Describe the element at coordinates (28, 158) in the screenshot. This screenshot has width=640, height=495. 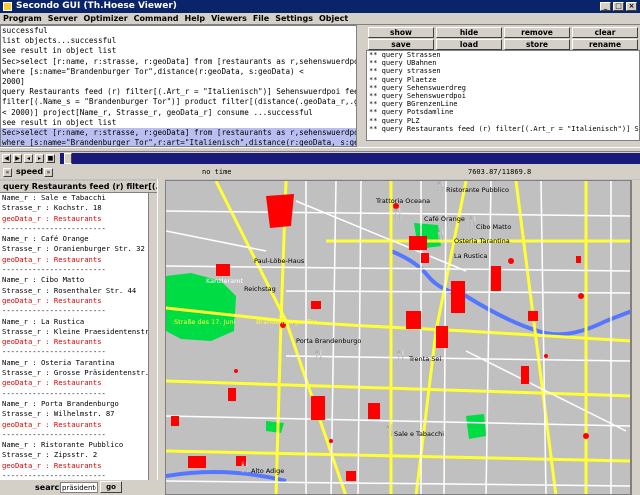
I see `step-back-icon: ◂` at that location.